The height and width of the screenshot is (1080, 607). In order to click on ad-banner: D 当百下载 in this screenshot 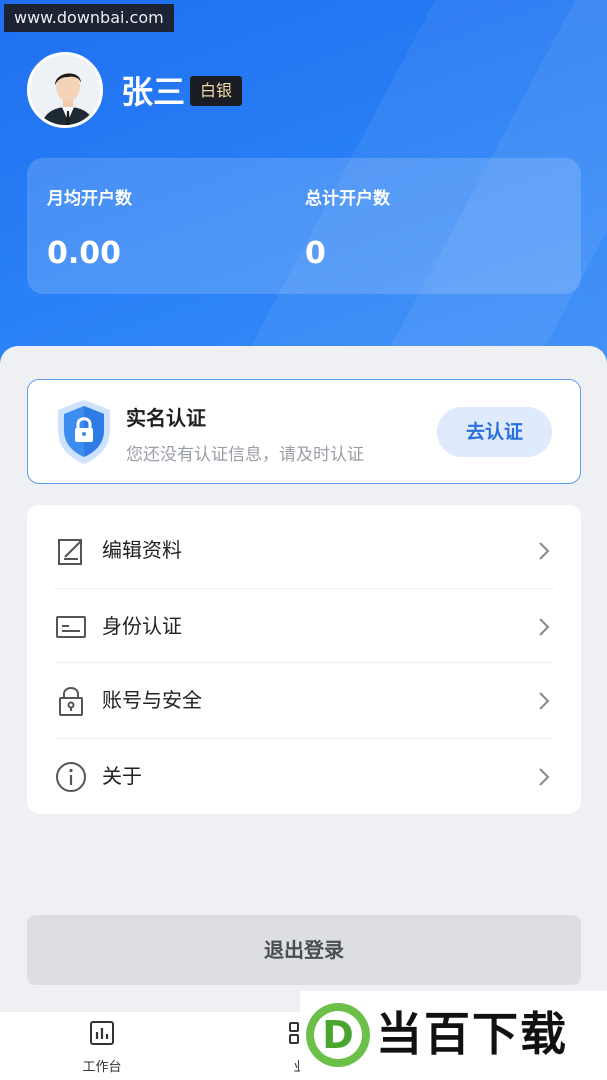, I will do `click(453, 1035)`.